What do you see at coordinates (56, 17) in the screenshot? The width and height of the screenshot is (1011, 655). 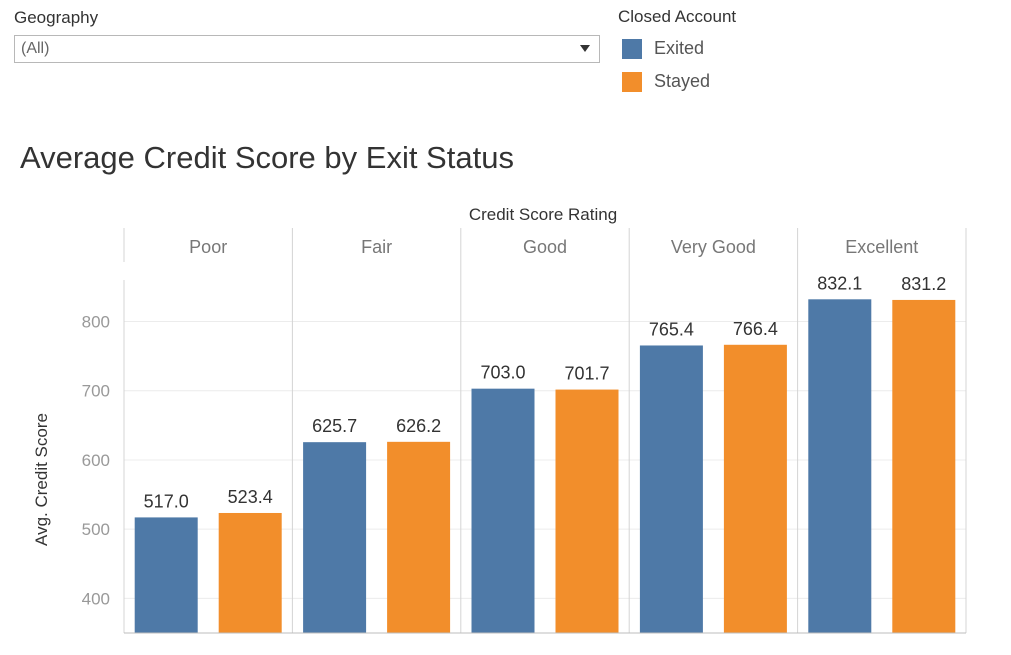 I see `geography-filter-label: Geography` at bounding box center [56, 17].